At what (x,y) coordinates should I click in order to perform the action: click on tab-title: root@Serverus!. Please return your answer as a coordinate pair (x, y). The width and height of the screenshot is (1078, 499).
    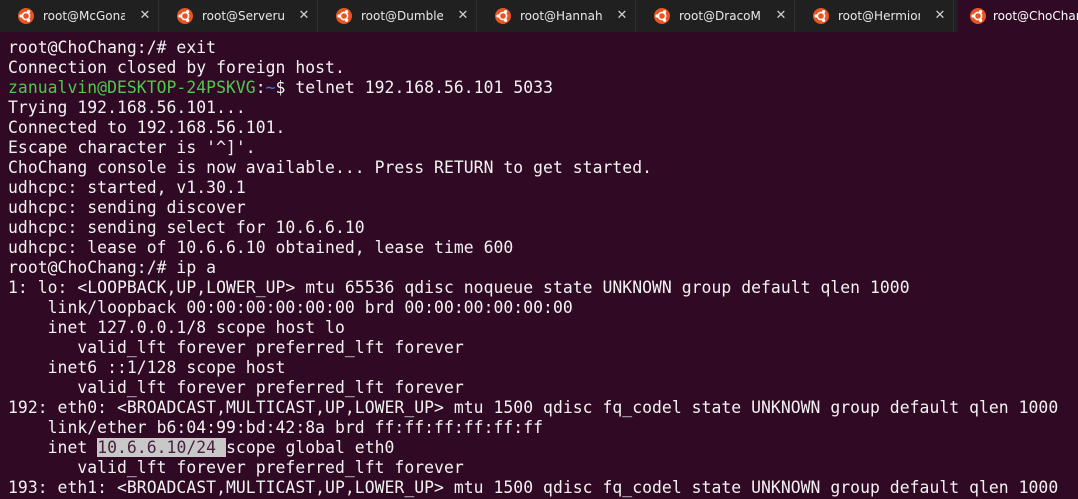
    Looking at the image, I should click on (243, 16).